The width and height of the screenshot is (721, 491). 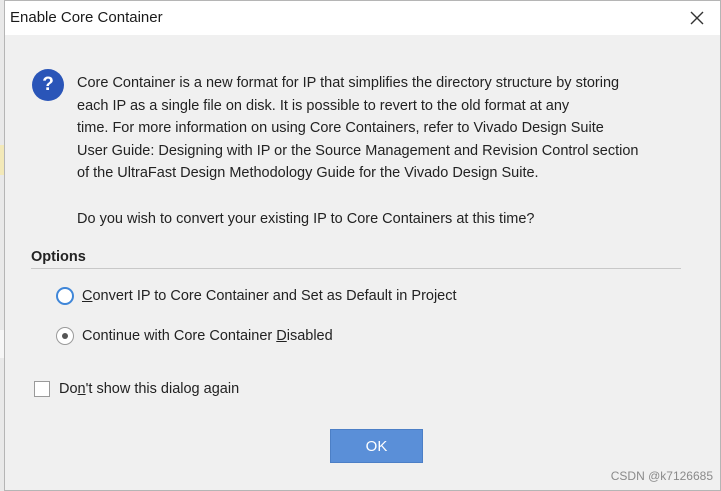 I want to click on watermark: CSDN @k7126685, so click(x=661, y=476).